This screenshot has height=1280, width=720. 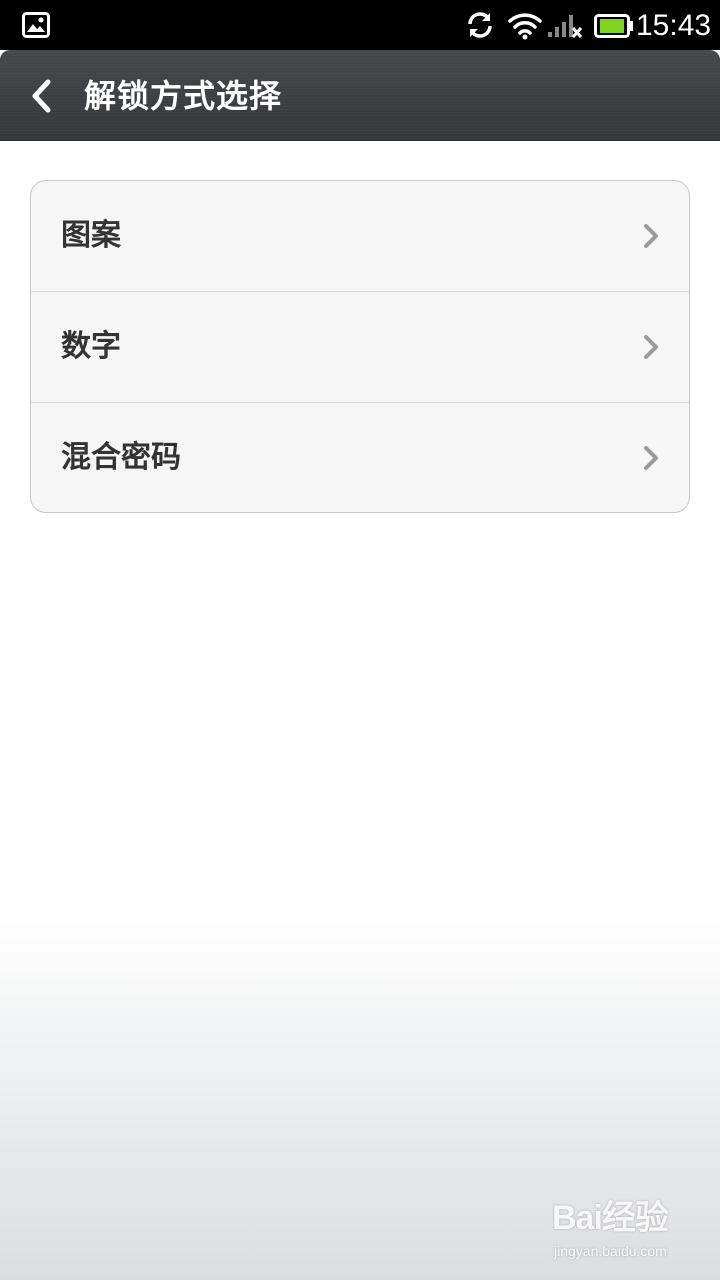 What do you see at coordinates (121, 457) in the screenshot?
I see `option-label: 混合密码` at bounding box center [121, 457].